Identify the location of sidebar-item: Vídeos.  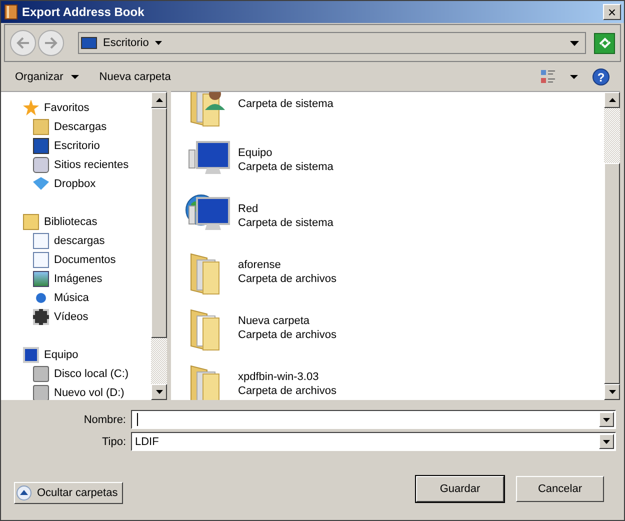
(87, 316).